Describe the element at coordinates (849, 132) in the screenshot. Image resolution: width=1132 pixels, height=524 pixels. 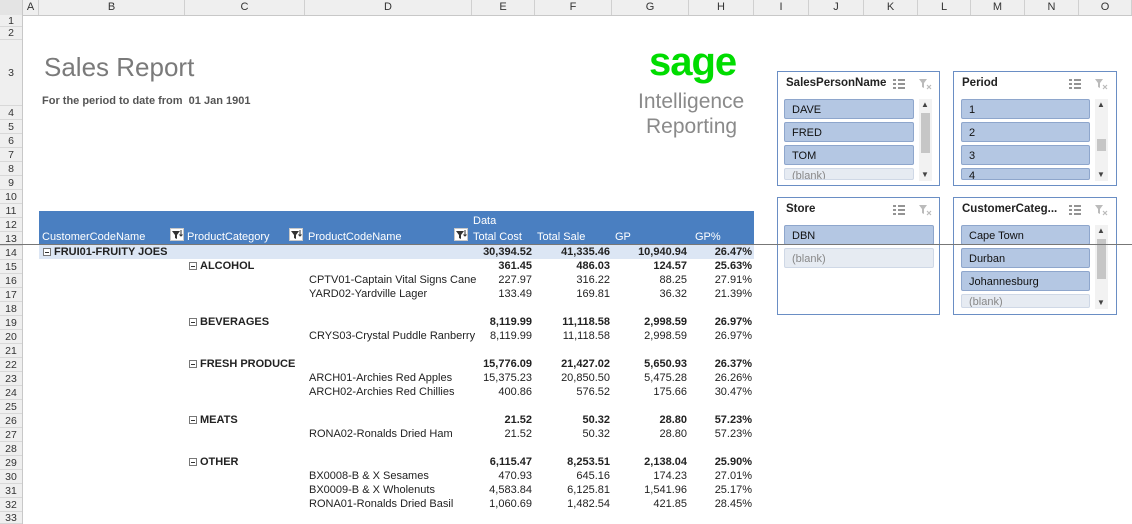
I see `slicer-item: FRED` at that location.